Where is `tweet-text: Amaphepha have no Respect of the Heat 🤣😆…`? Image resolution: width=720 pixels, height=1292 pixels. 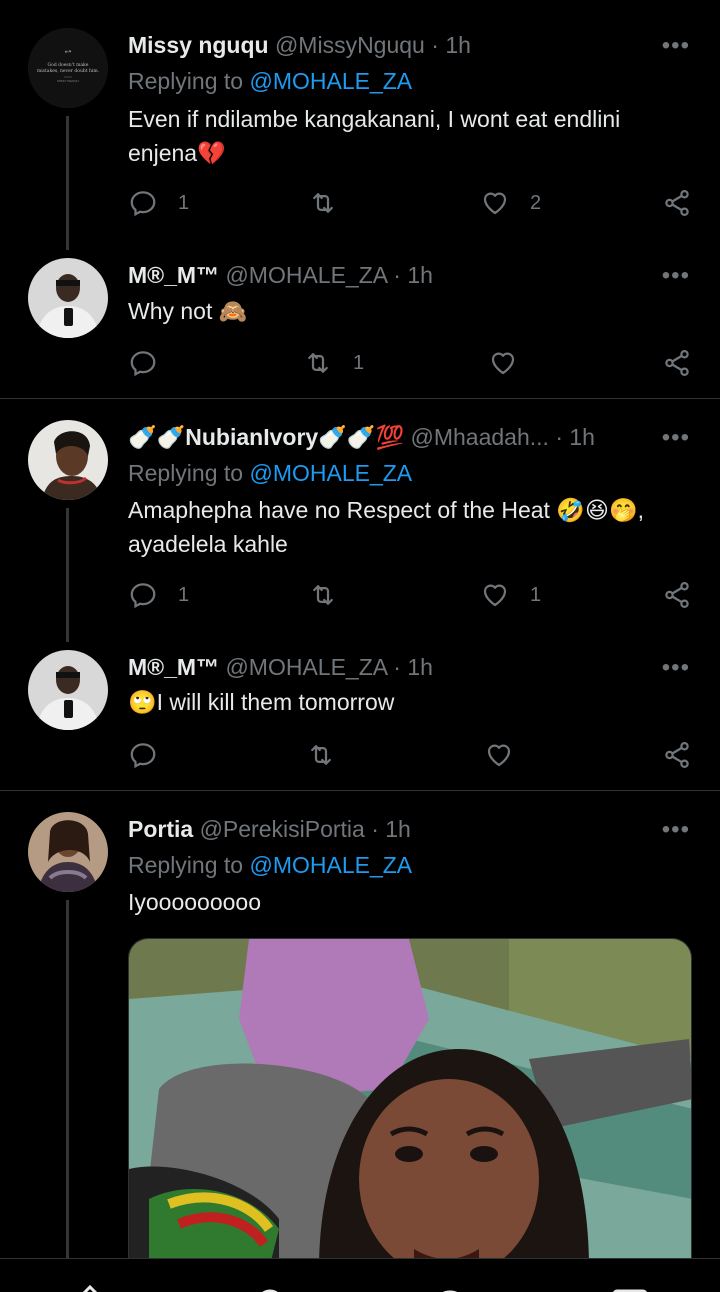
tweet-text: Amaphepha have no Respect of the Heat 🤣😆… is located at coordinates (386, 527).